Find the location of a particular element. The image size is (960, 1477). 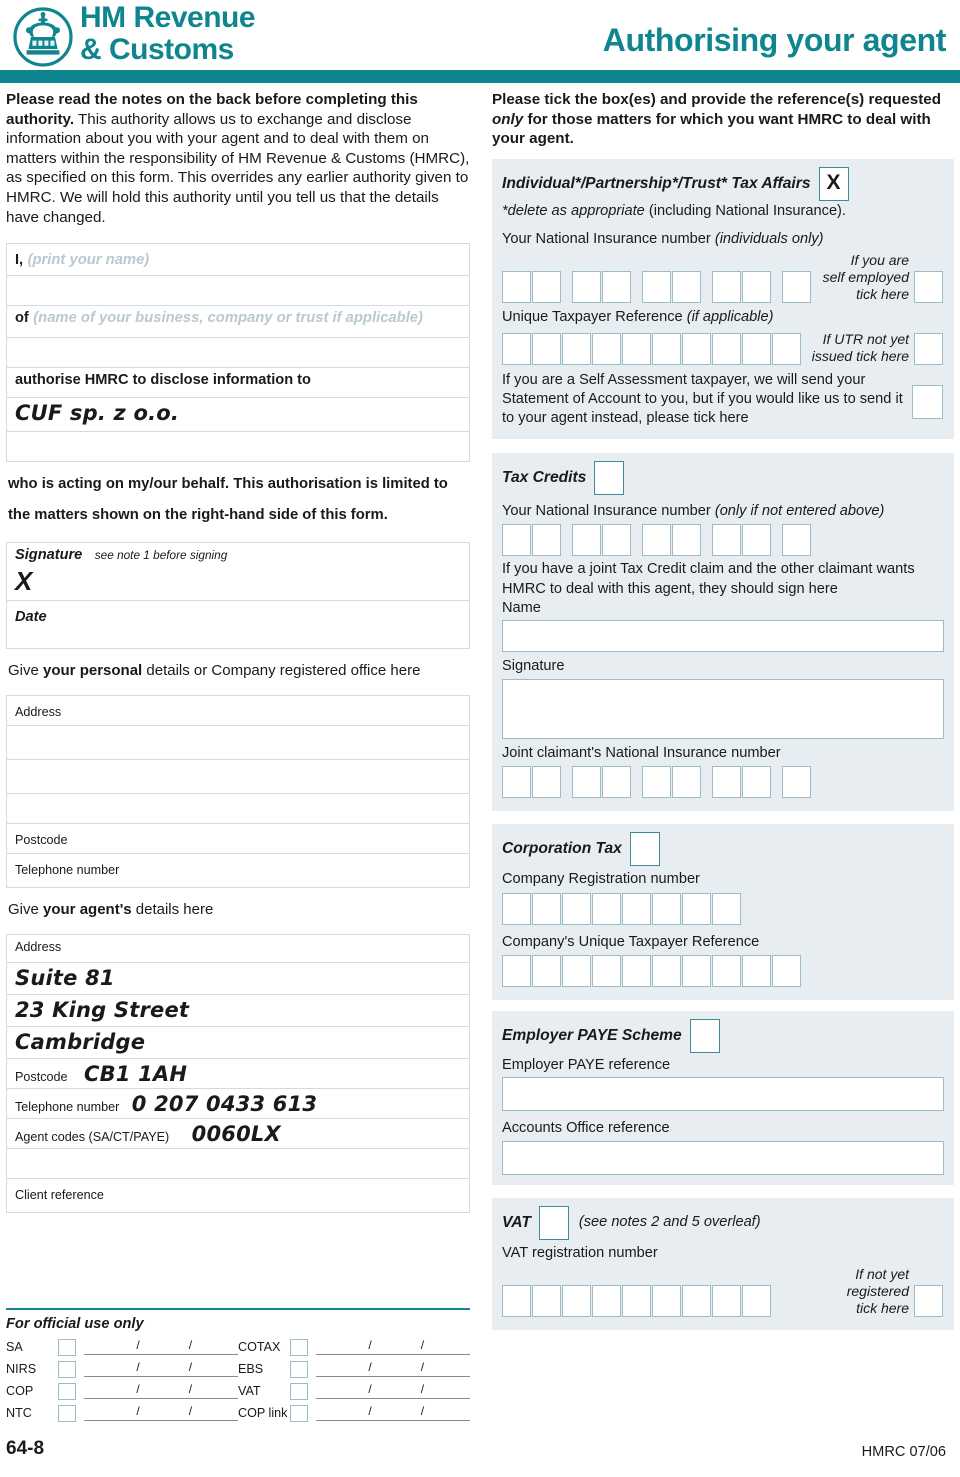

statement-of-account-checkbox is located at coordinates (927, 401).